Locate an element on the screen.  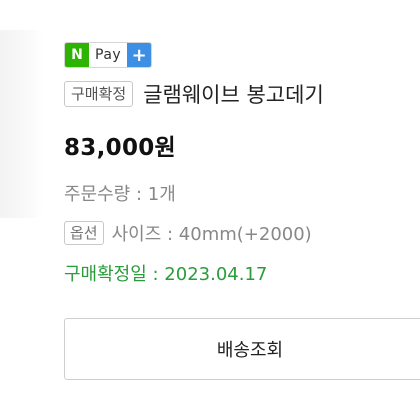
option-tag: 옵션 is located at coordinates (84, 233).